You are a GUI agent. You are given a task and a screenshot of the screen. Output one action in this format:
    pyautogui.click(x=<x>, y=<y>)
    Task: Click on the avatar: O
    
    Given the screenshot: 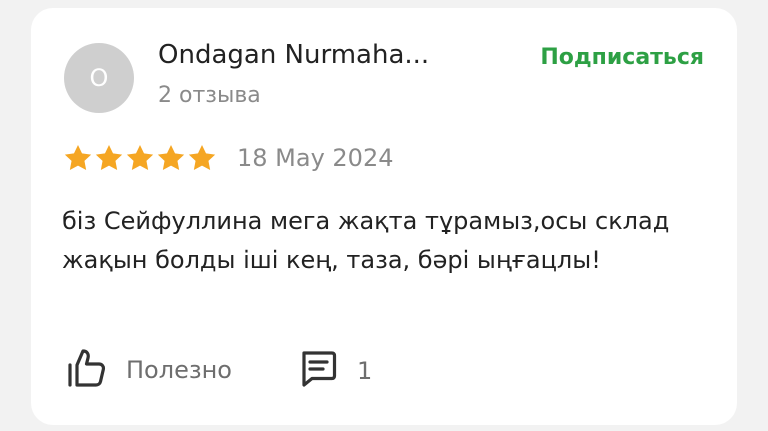 What is the action you would take?
    pyautogui.click(x=99, y=78)
    